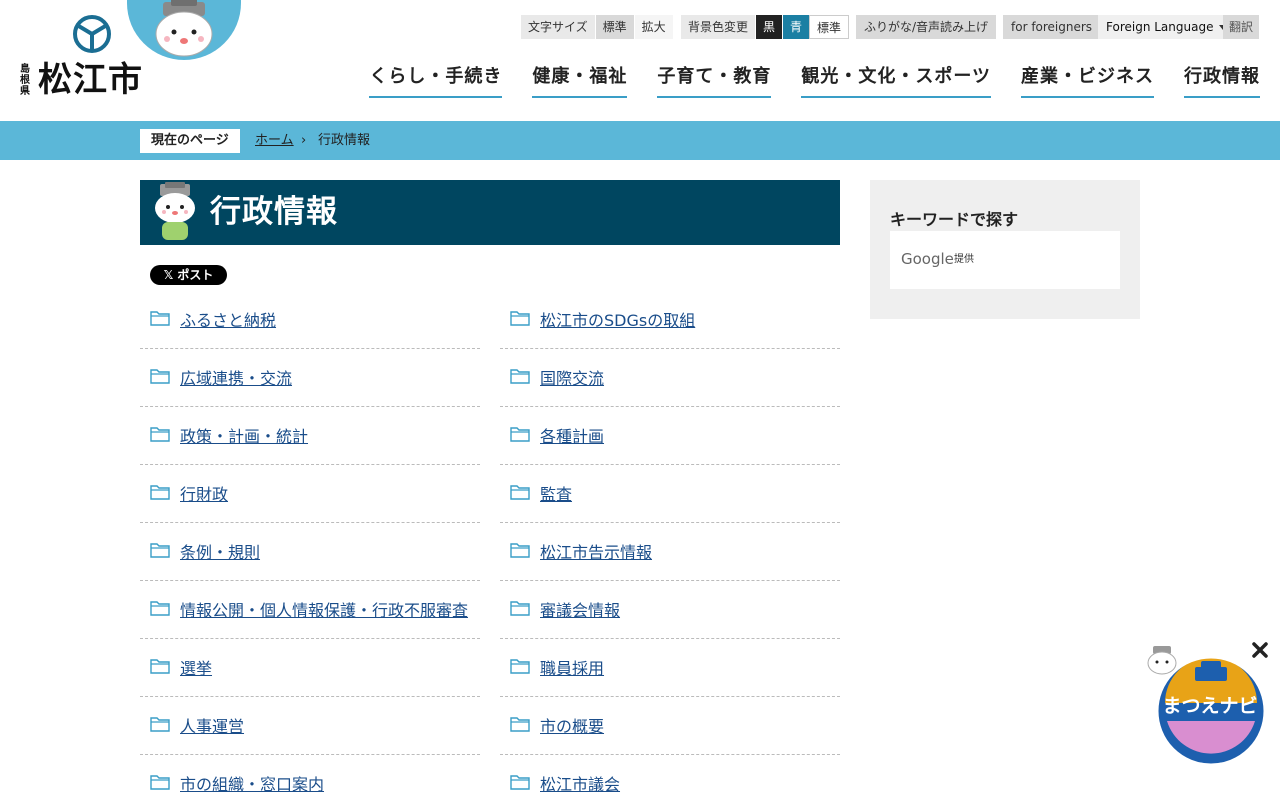 This screenshot has height=800, width=1280. What do you see at coordinates (190, 141) in the screenshot?
I see `breadcrumb-label: 現在のページ` at bounding box center [190, 141].